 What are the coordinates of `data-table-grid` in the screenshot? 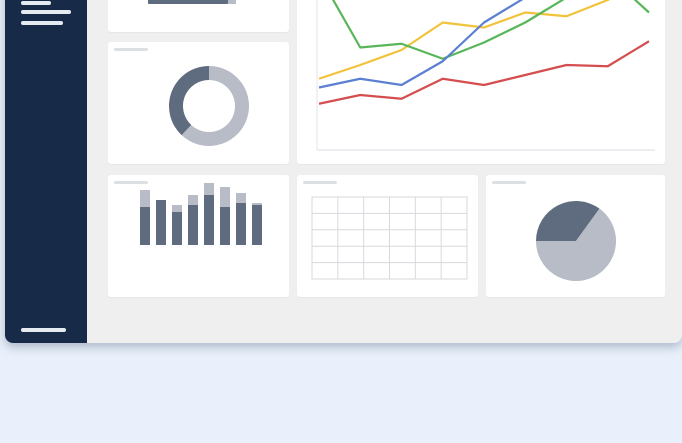 It's located at (389, 238).